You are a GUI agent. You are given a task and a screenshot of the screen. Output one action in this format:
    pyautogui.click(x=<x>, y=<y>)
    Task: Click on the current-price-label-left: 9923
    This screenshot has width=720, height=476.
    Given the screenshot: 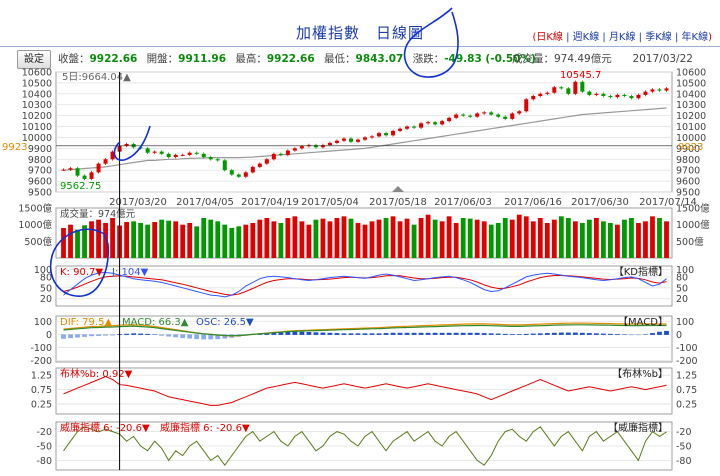 What is the action you would take?
    pyautogui.click(x=14, y=147)
    